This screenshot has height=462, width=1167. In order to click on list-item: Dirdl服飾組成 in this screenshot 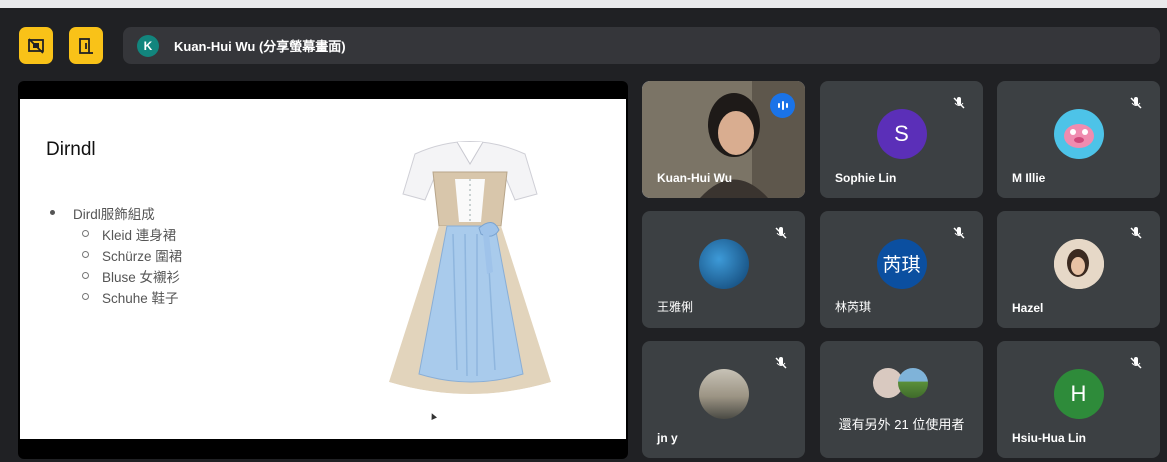, I will do `click(116, 212)`.